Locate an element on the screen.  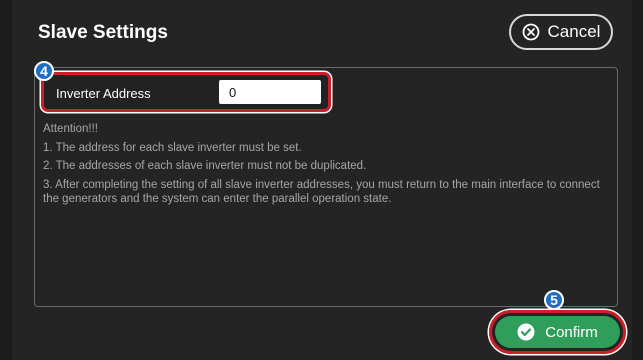
confirm-label: Confirm is located at coordinates (571, 332).